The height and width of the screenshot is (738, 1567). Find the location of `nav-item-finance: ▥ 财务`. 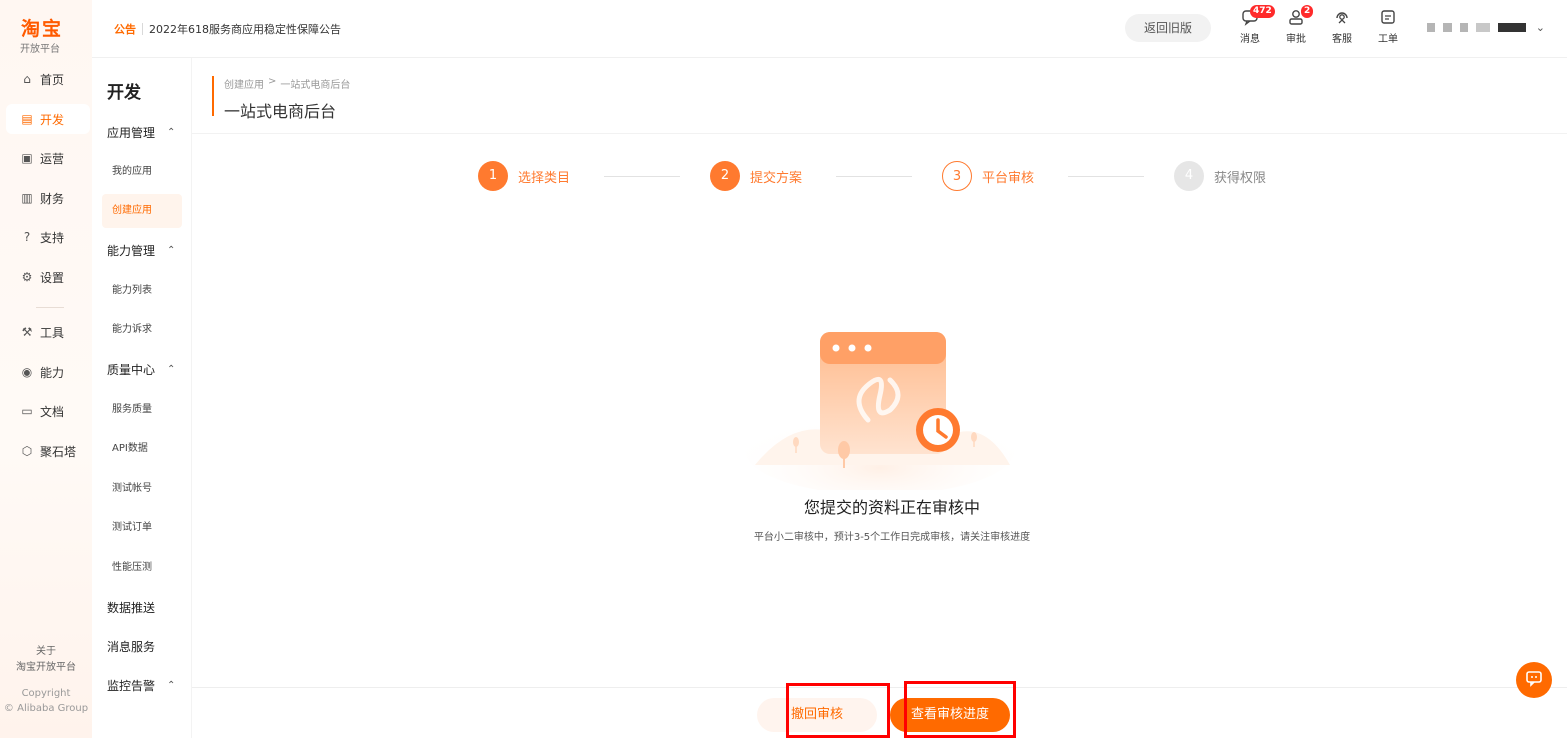

nav-item-finance: ▥ 财务 is located at coordinates (48, 198).